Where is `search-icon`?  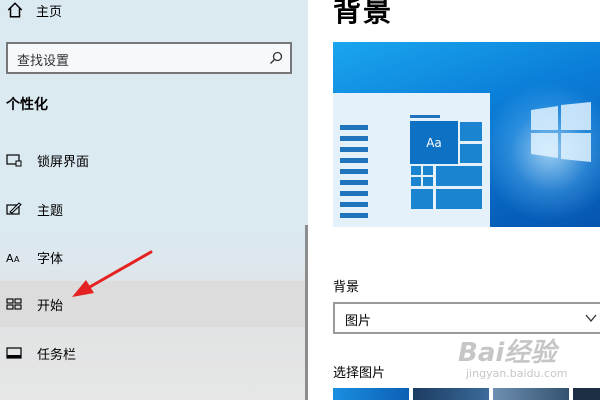 search-icon is located at coordinates (276, 58).